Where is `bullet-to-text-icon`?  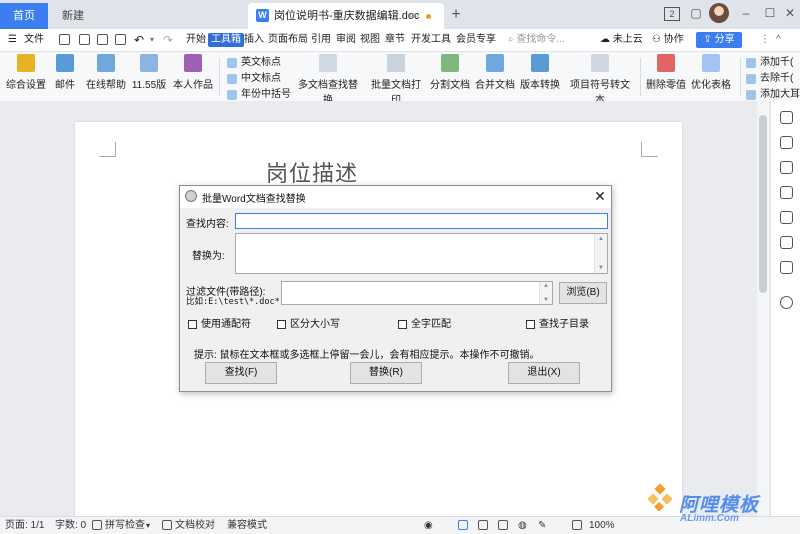 bullet-to-text-icon is located at coordinates (600, 63).